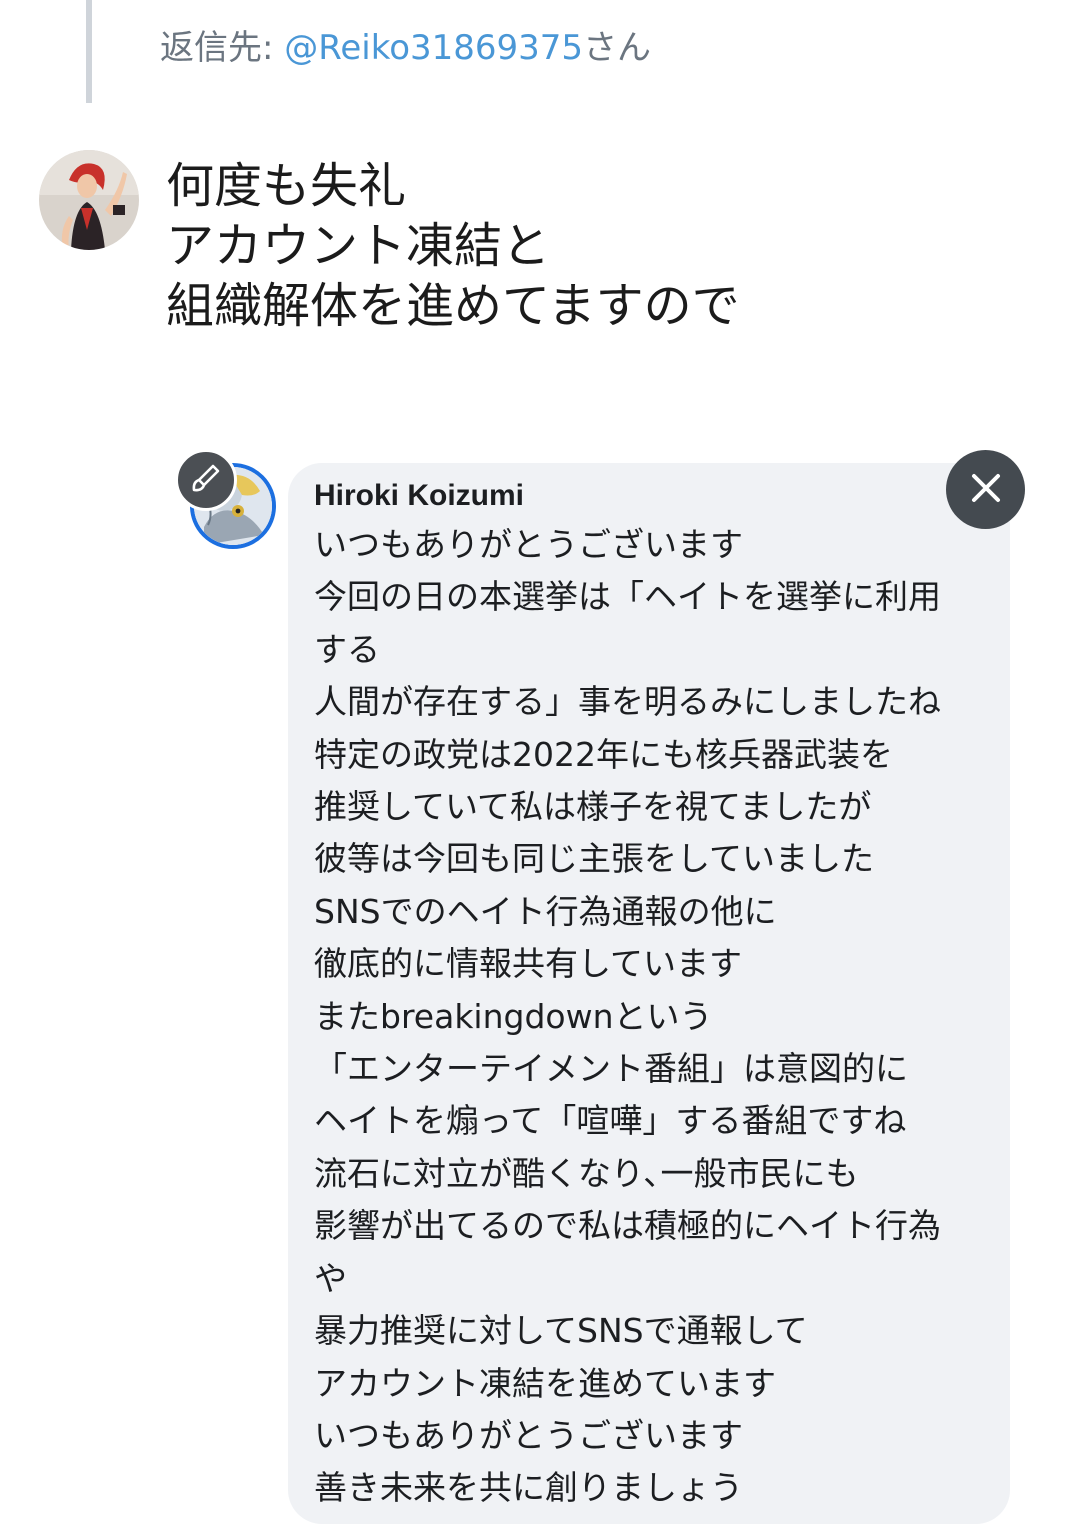  I want to click on close-icon, so click(986, 490).